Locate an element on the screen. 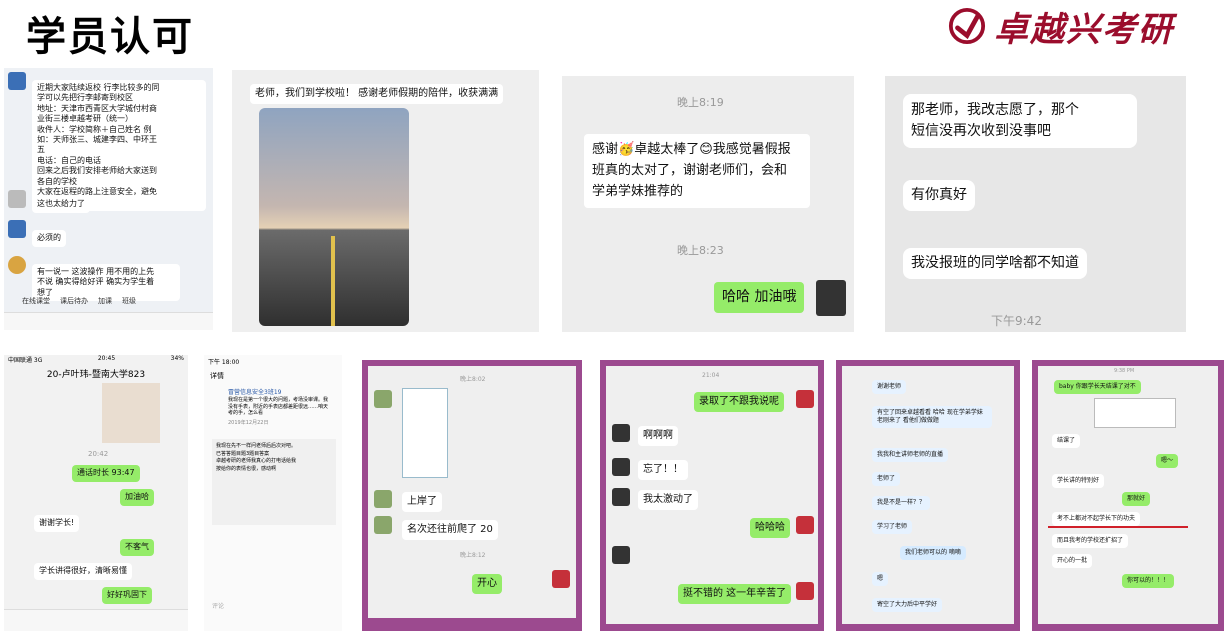 The image size is (1230, 635). timestamp: 20:42 is located at coordinates (98, 454).